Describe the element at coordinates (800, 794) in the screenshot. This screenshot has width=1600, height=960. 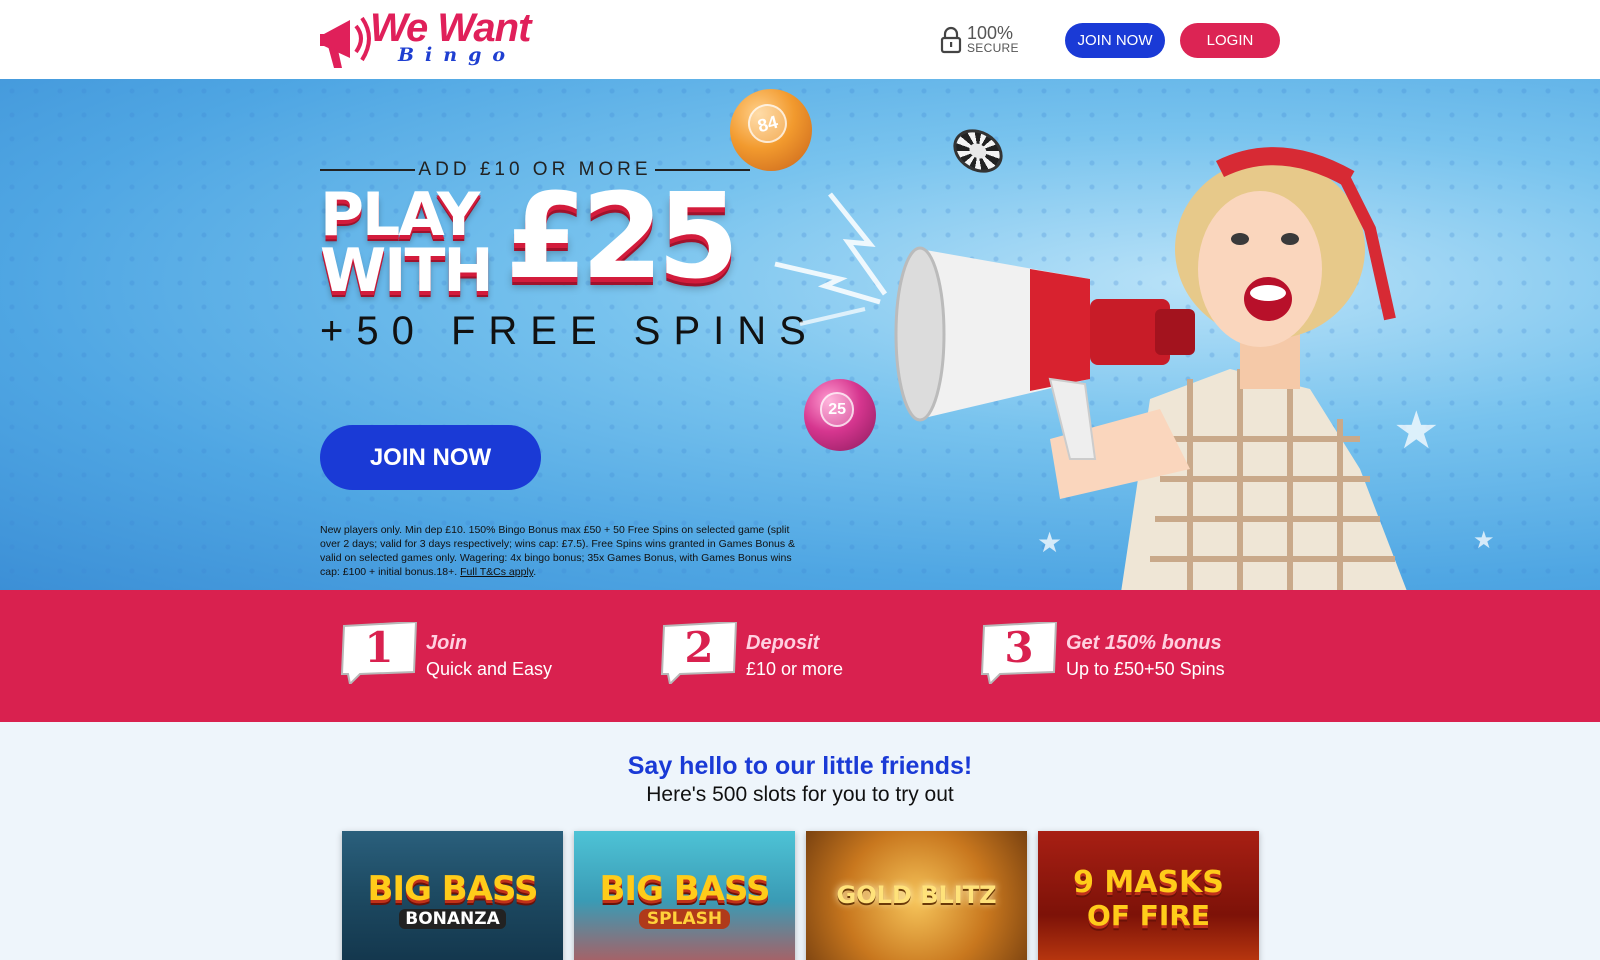
I see `slots-subtitle: Here's 500 slots for you to try out` at that location.